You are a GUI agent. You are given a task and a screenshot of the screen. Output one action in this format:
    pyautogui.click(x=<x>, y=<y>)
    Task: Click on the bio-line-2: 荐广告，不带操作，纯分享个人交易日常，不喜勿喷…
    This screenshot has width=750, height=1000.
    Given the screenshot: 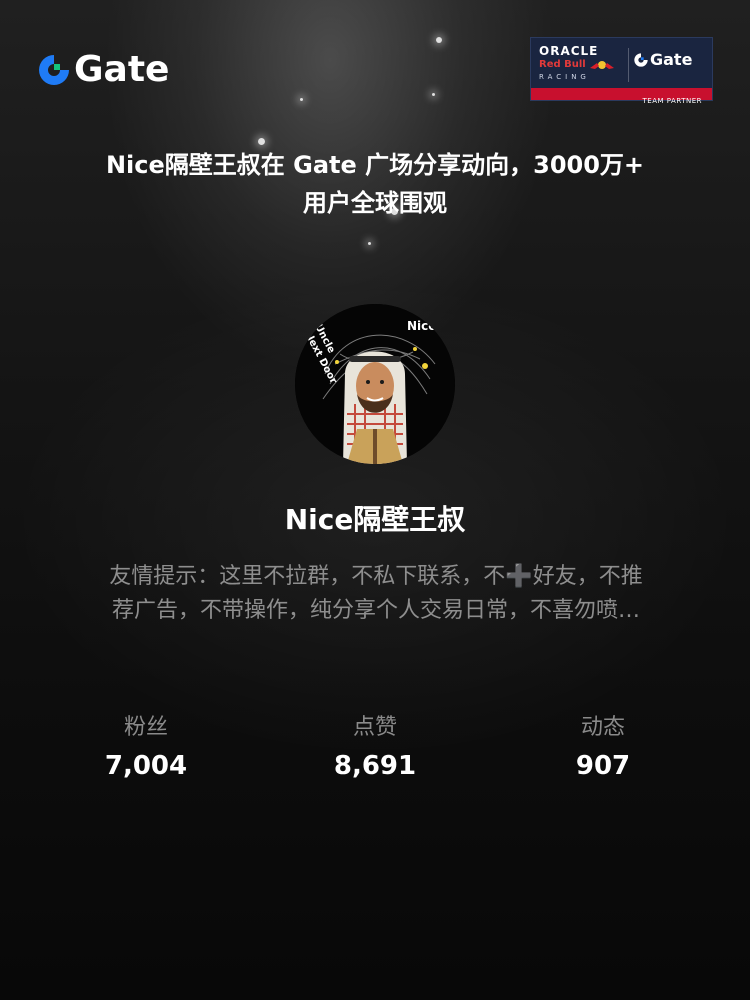 What is the action you would take?
    pyautogui.click(x=375, y=610)
    